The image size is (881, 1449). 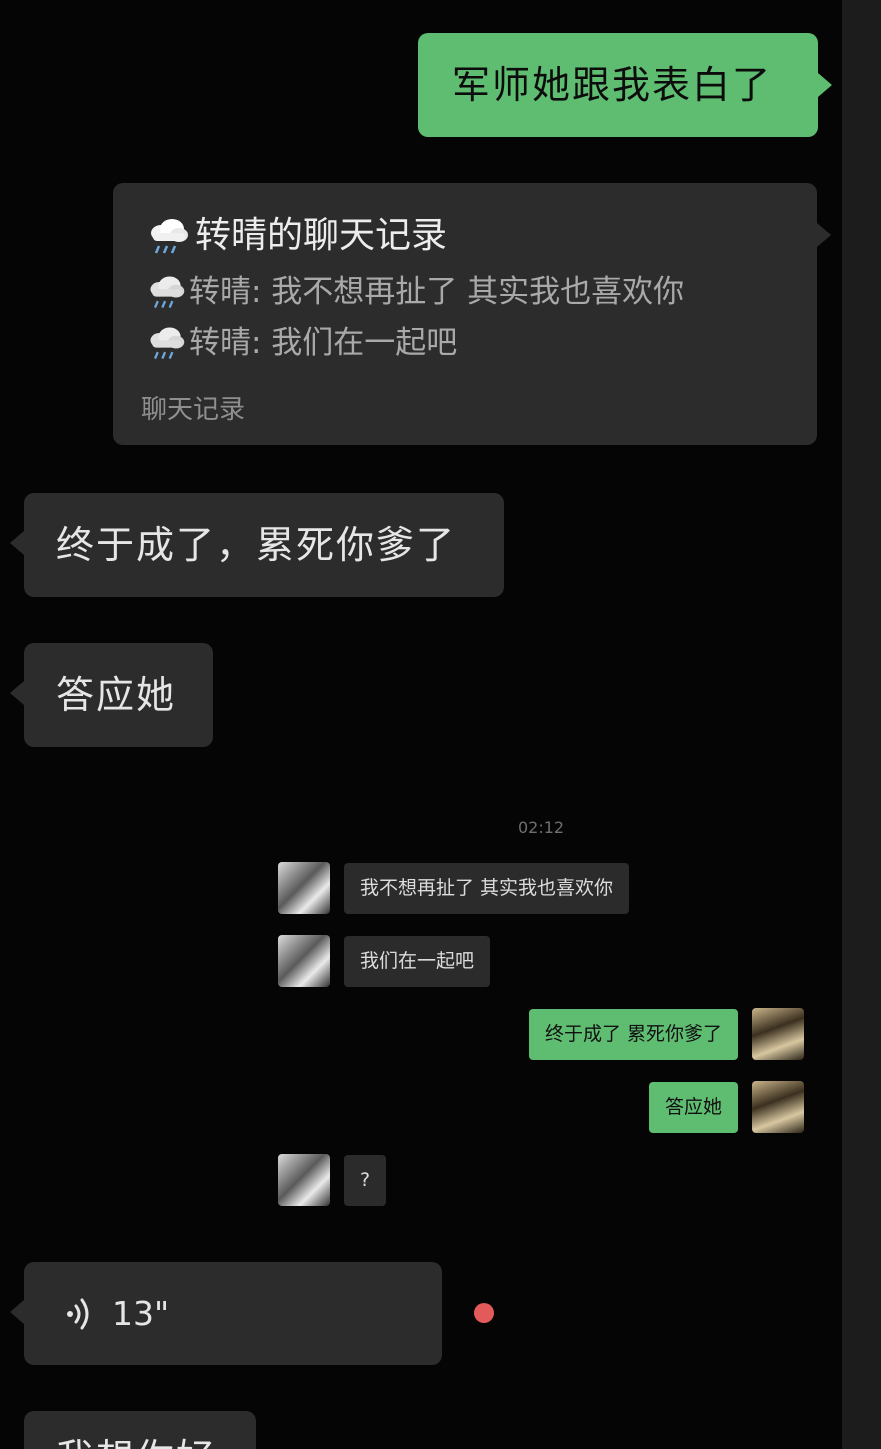 I want to click on chat-record-footer: 聊天记录, so click(x=193, y=410).